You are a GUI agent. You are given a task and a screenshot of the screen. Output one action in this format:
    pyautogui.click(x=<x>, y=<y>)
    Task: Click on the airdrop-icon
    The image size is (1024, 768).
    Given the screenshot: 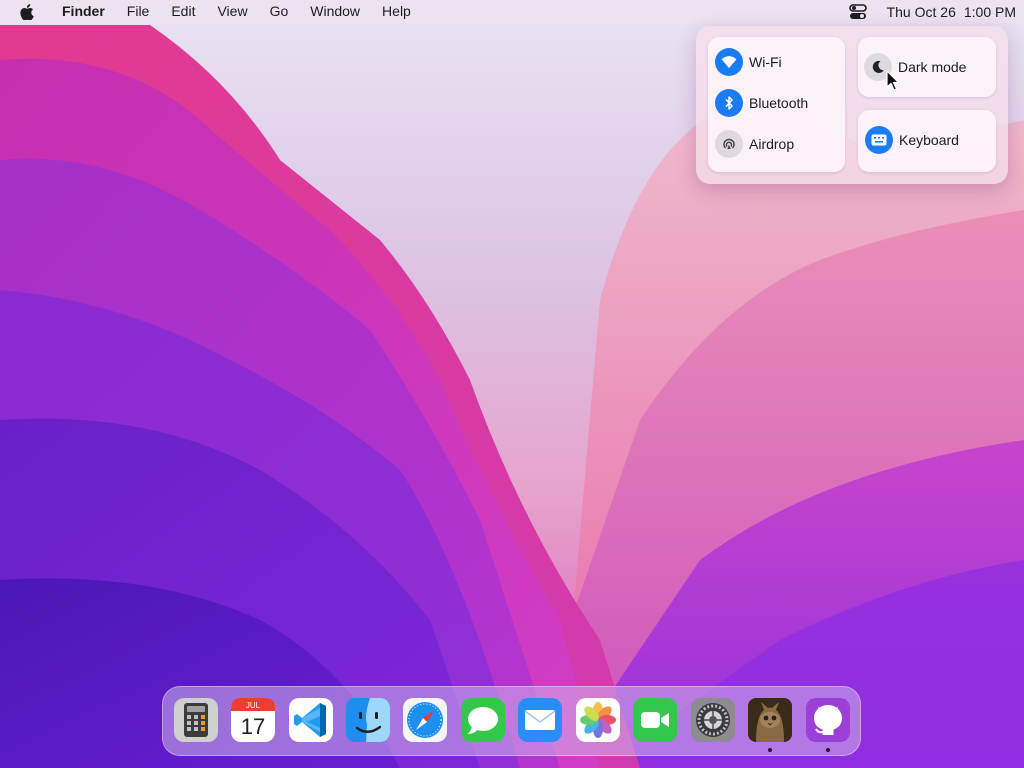 What is the action you would take?
    pyautogui.click(x=729, y=144)
    